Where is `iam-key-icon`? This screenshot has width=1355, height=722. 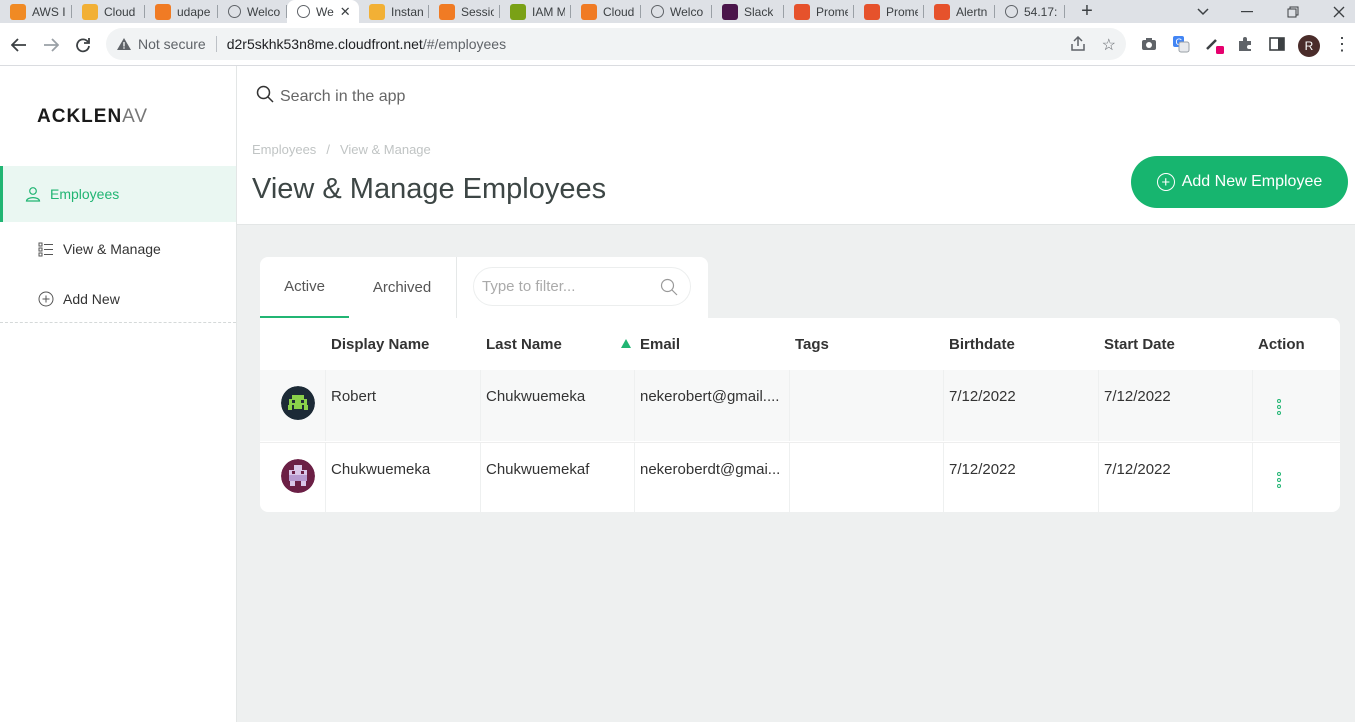
iam-key-icon is located at coordinates (518, 11).